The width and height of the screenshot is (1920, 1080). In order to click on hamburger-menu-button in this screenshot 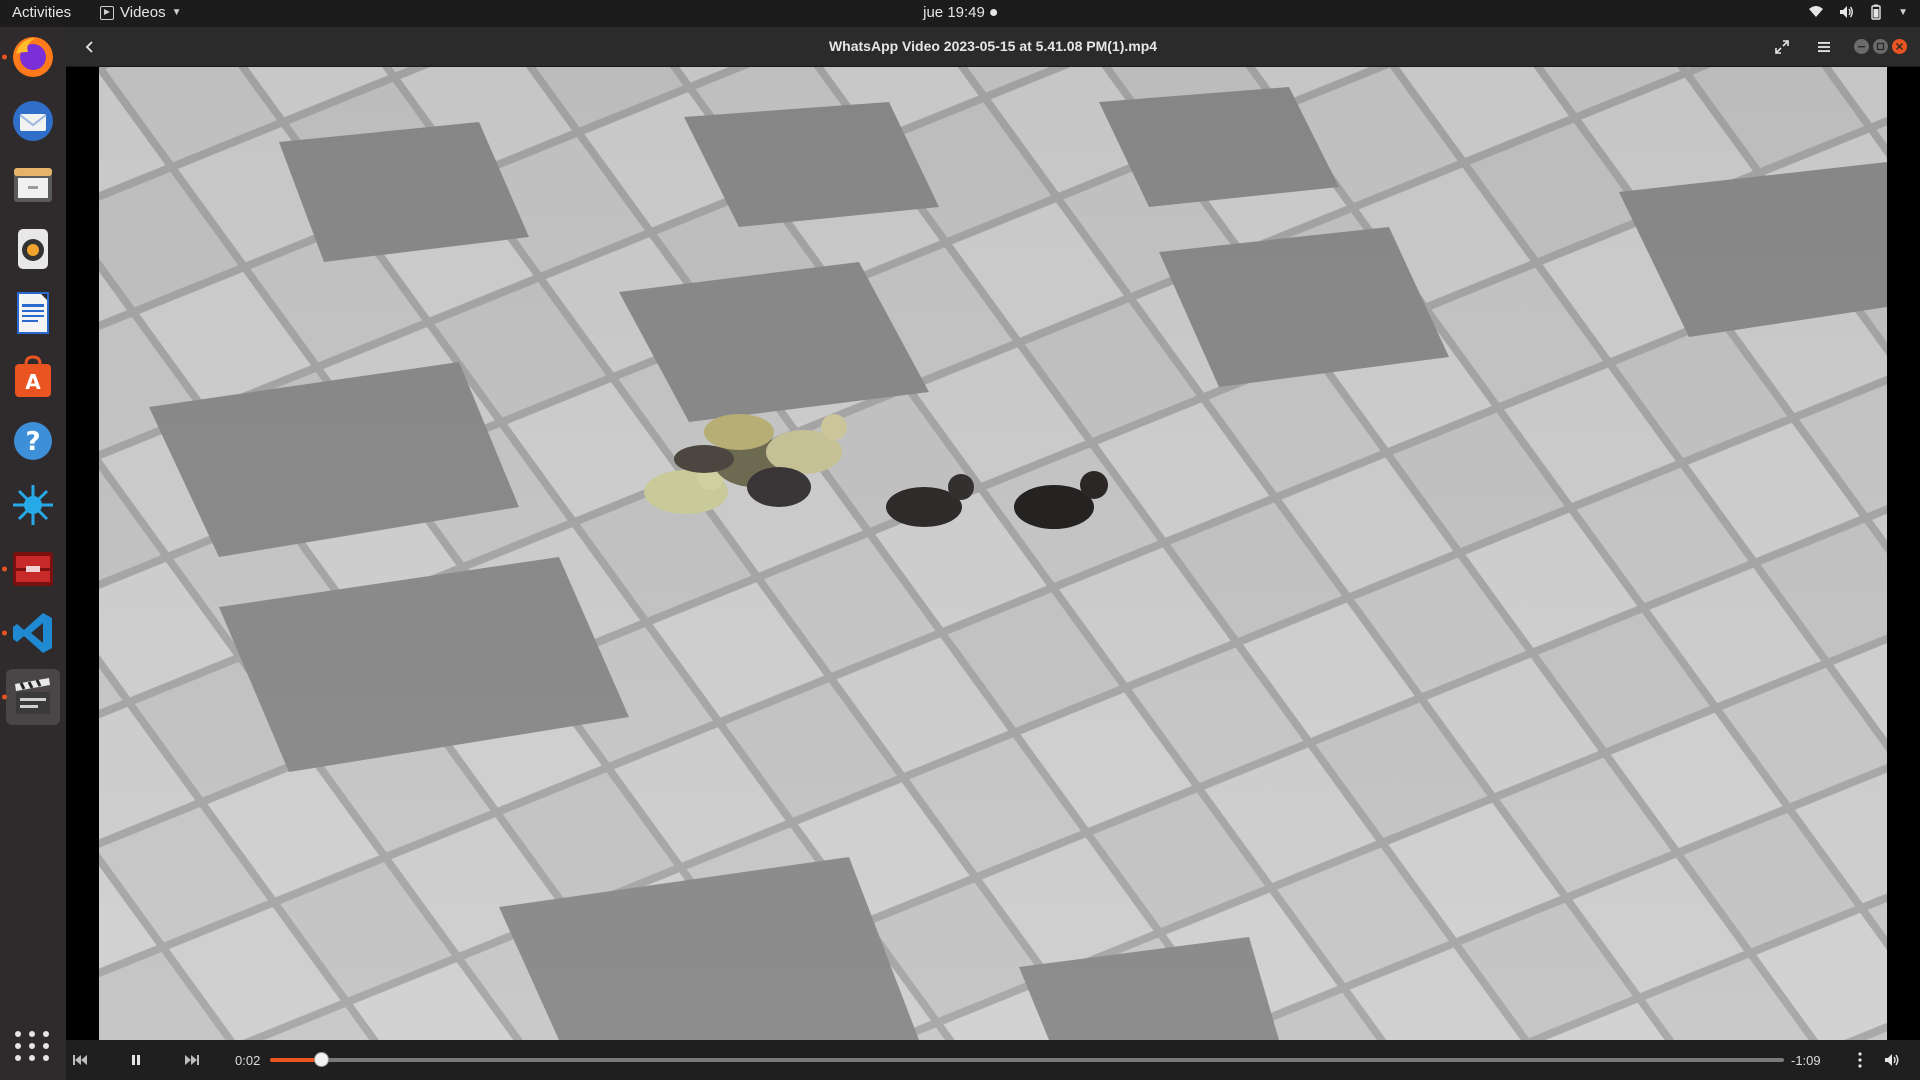, I will do `click(1824, 47)`.